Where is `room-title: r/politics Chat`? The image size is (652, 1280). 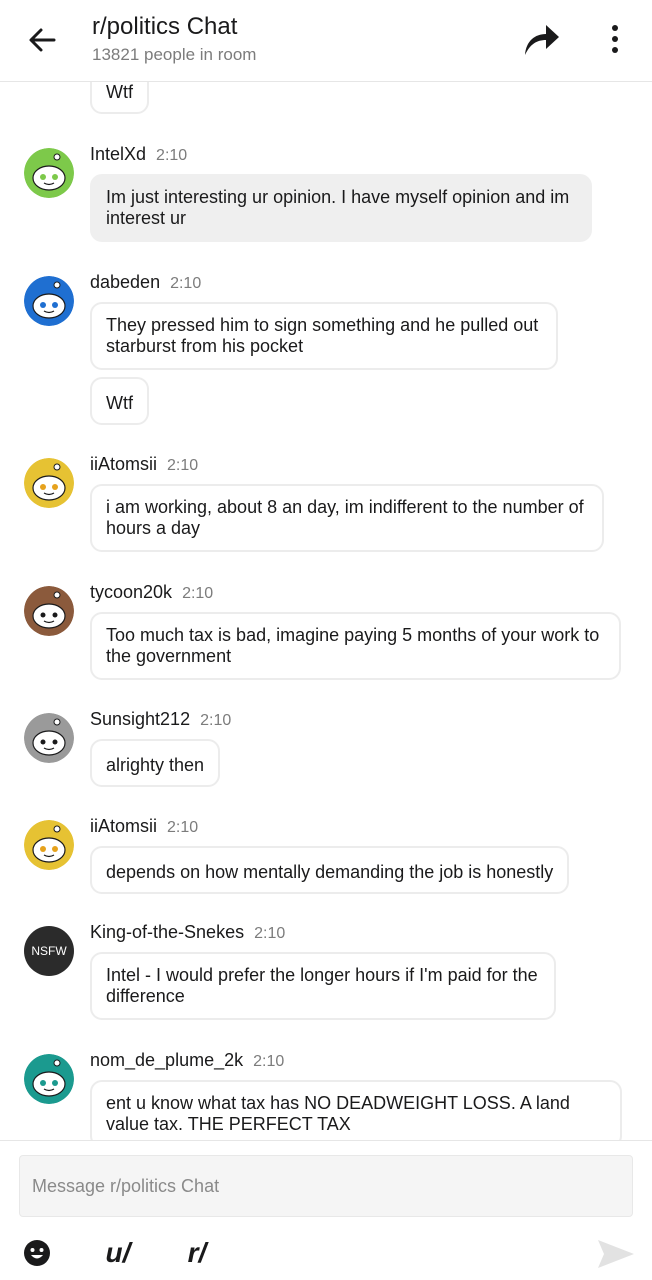 room-title: r/politics Chat is located at coordinates (165, 26).